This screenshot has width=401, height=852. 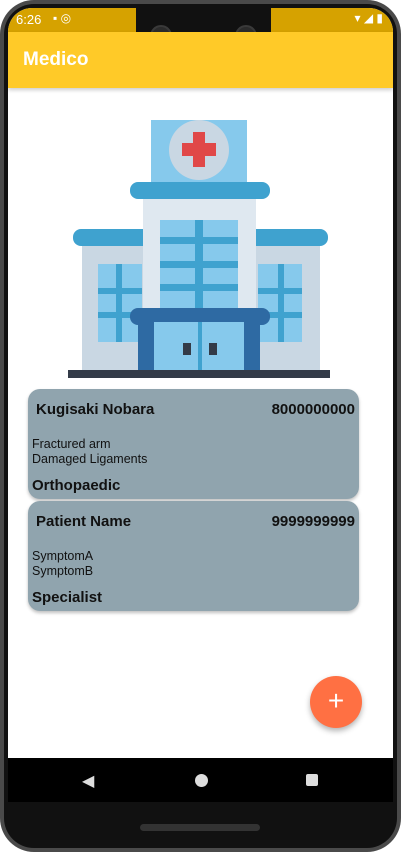 I want to click on patient-name: Patient Name, so click(x=84, y=521).